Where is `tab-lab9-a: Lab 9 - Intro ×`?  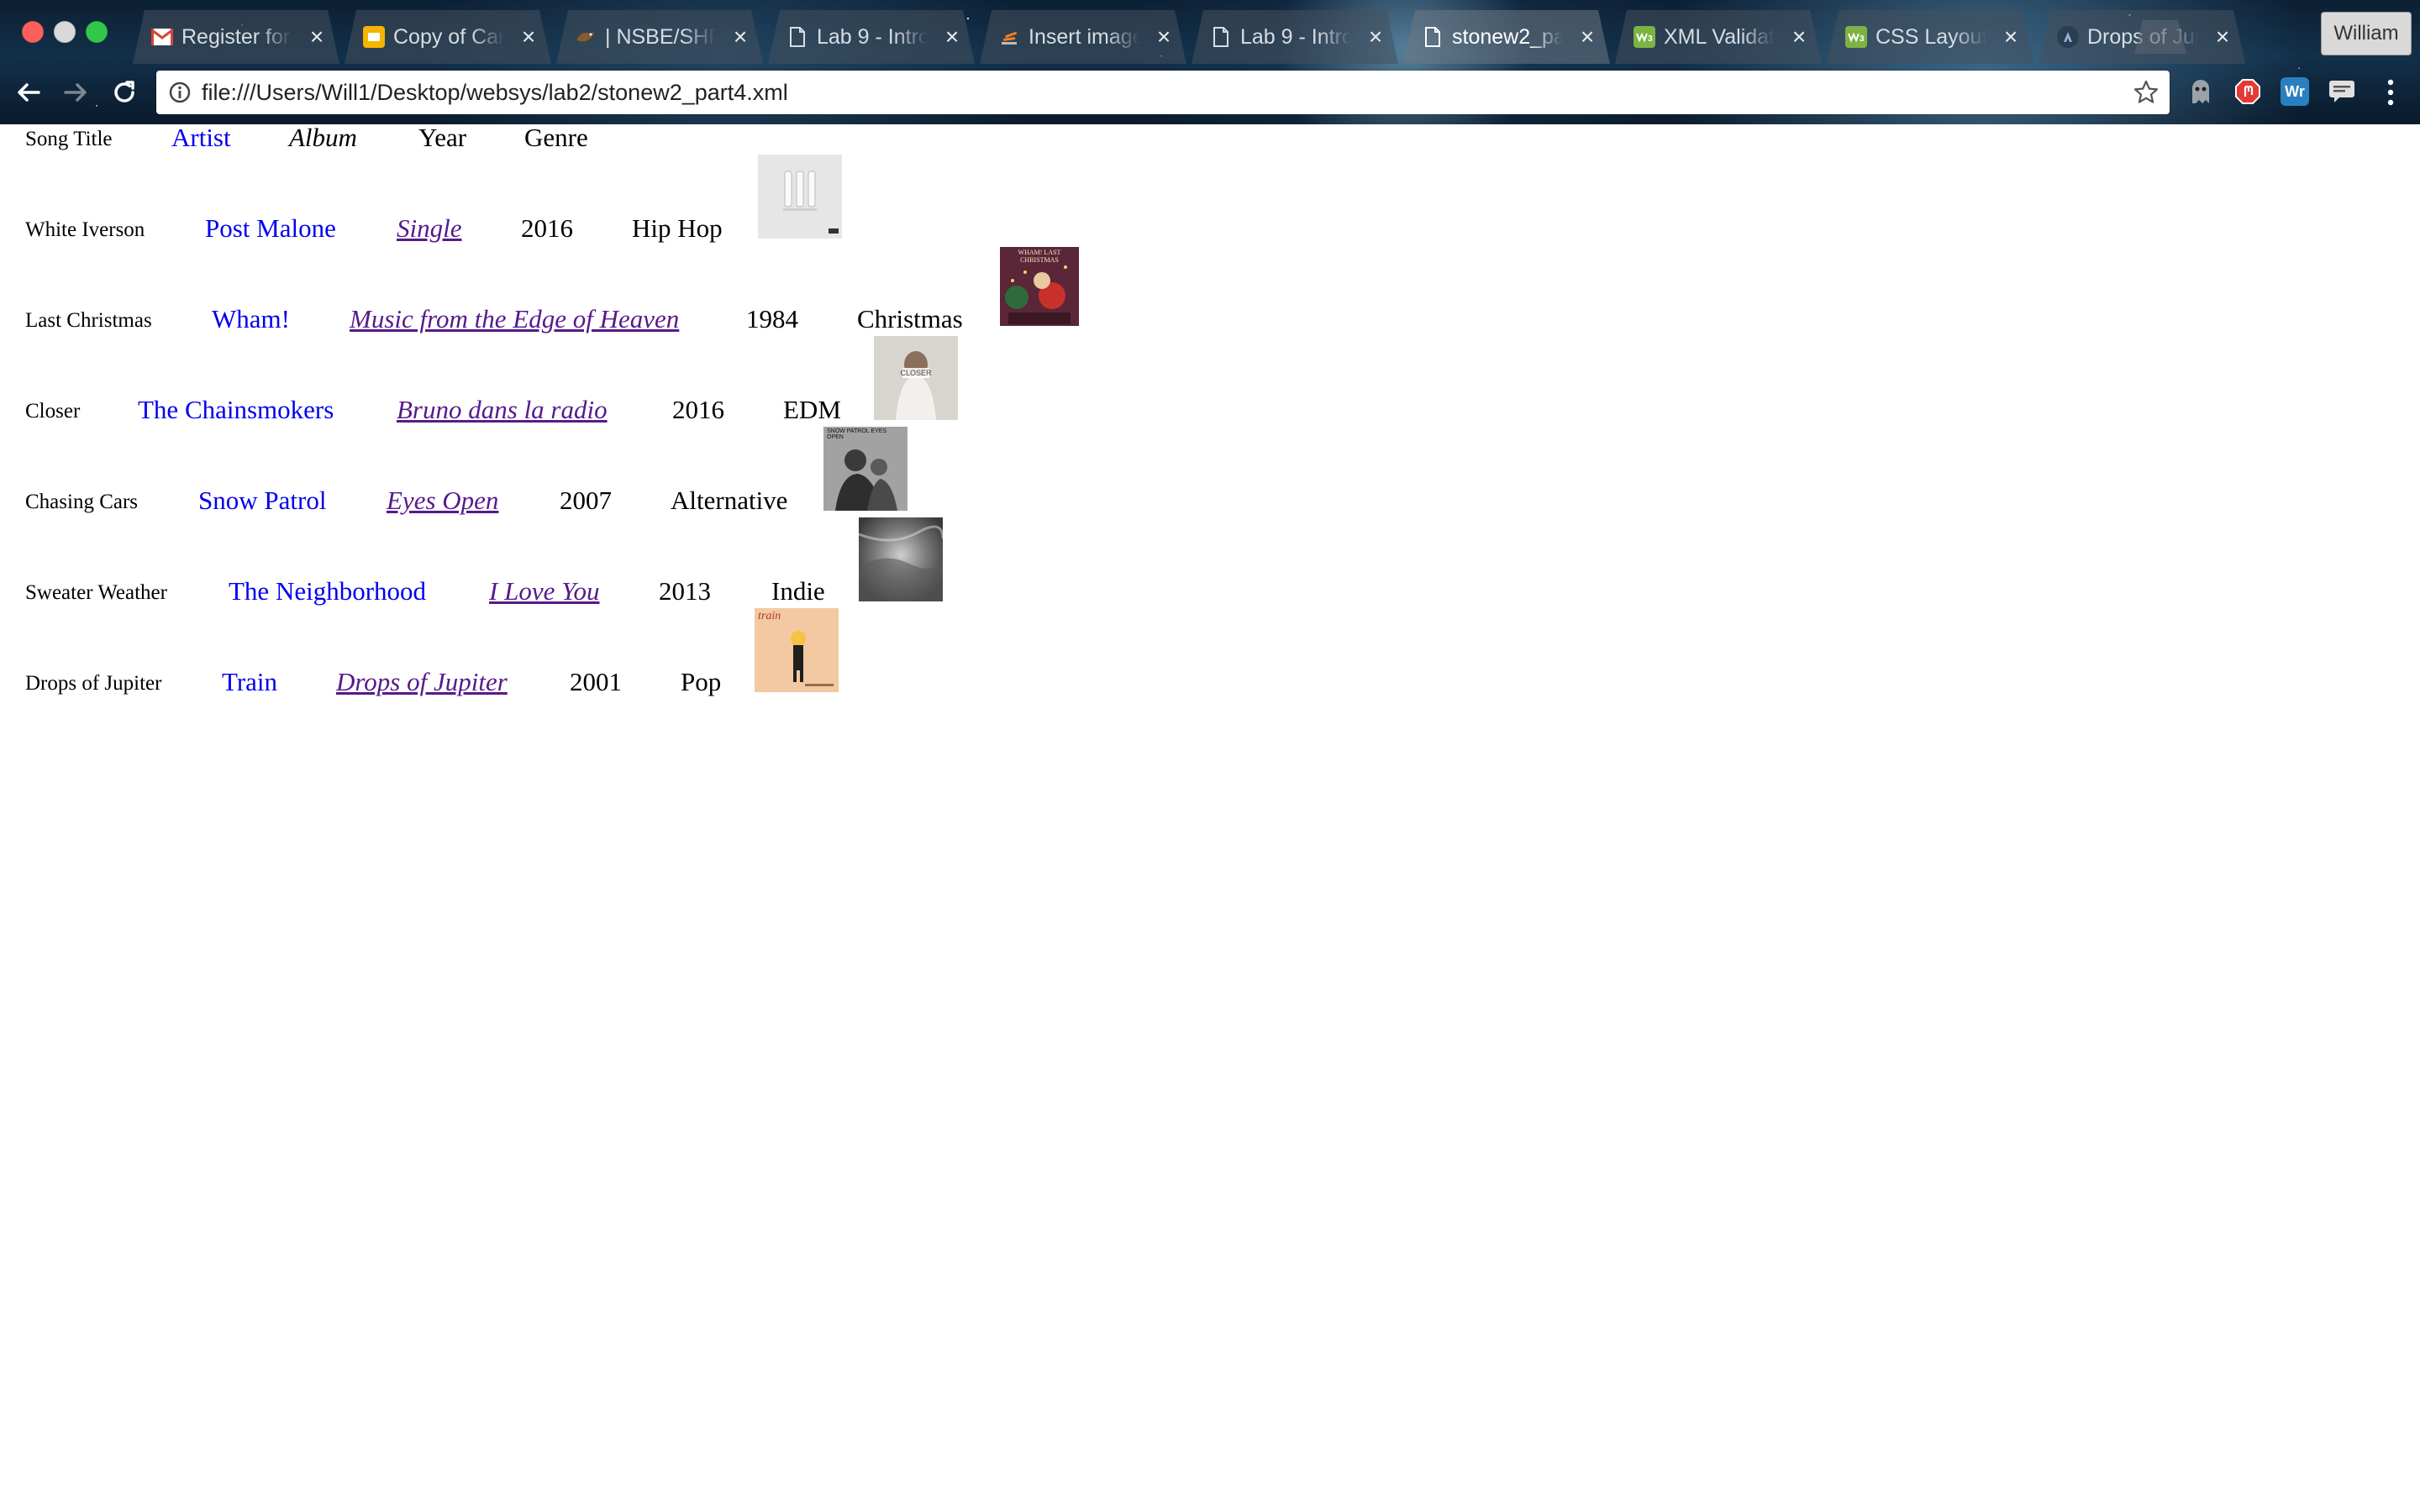
tab-lab9-a: Lab 9 - Intro × is located at coordinates (871, 37).